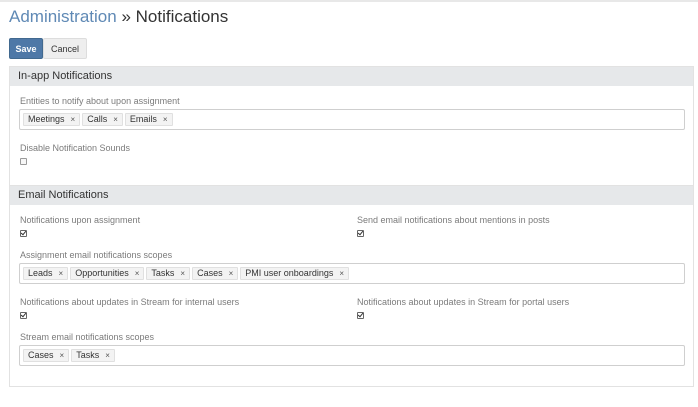  I want to click on selected-tag: Opportunities ×, so click(107, 273).